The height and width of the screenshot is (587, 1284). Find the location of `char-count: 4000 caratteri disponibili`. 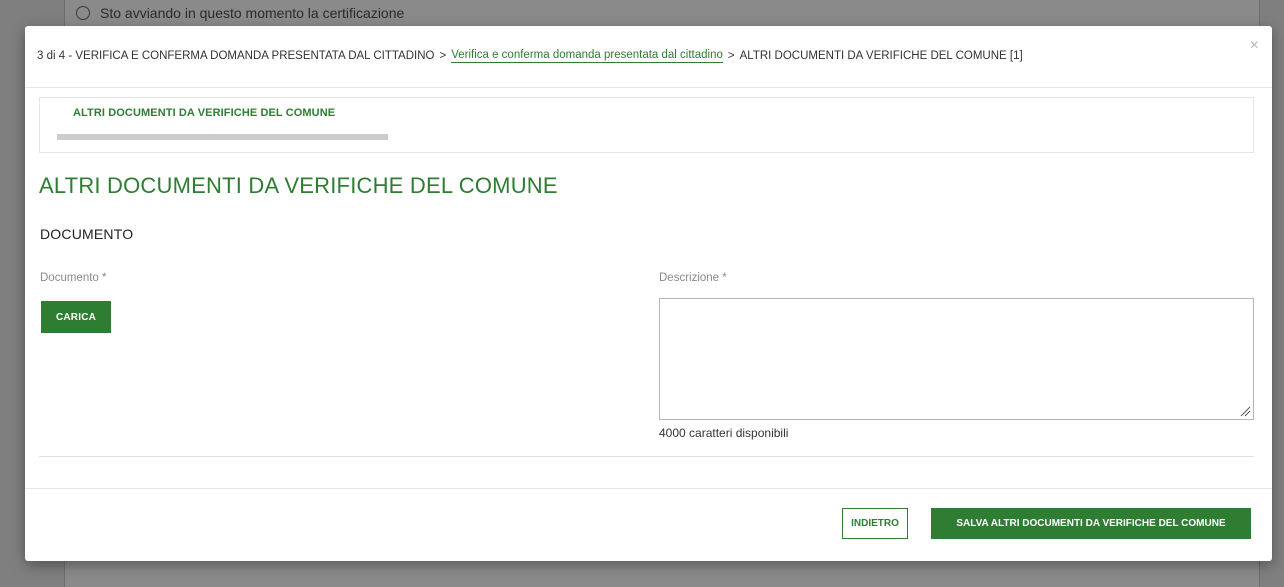

char-count: 4000 caratteri disponibili is located at coordinates (724, 433).